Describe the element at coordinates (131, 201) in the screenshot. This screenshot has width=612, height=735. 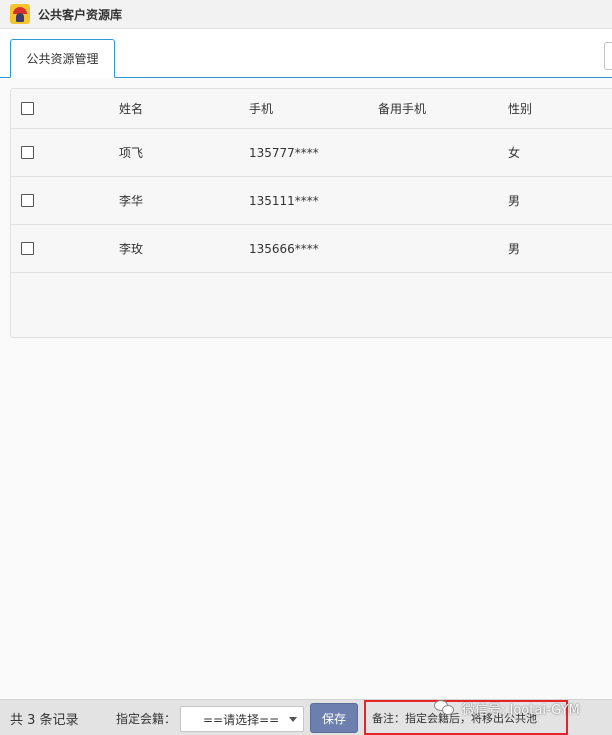
I see `cell-name: 李华` at that location.